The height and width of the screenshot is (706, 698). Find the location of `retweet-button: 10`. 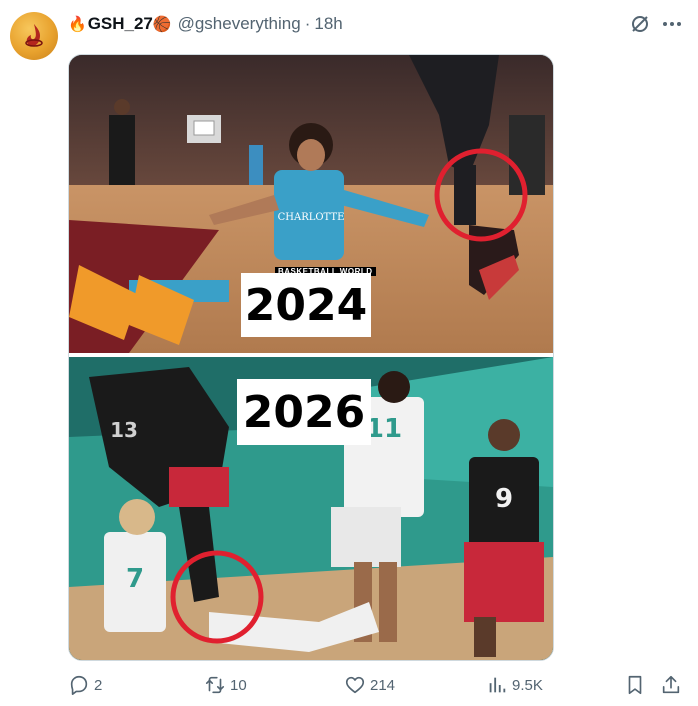

retweet-button: 10 is located at coordinates (225, 685).